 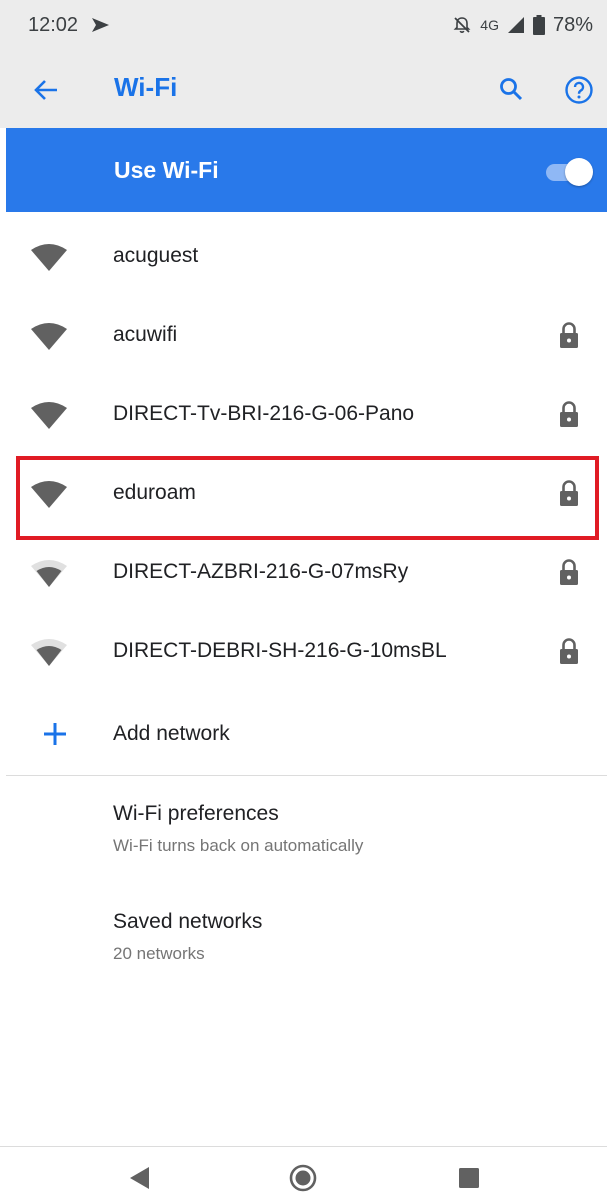 I want to click on saved-networks-item: Saved networks 20 networks, so click(x=353, y=937).